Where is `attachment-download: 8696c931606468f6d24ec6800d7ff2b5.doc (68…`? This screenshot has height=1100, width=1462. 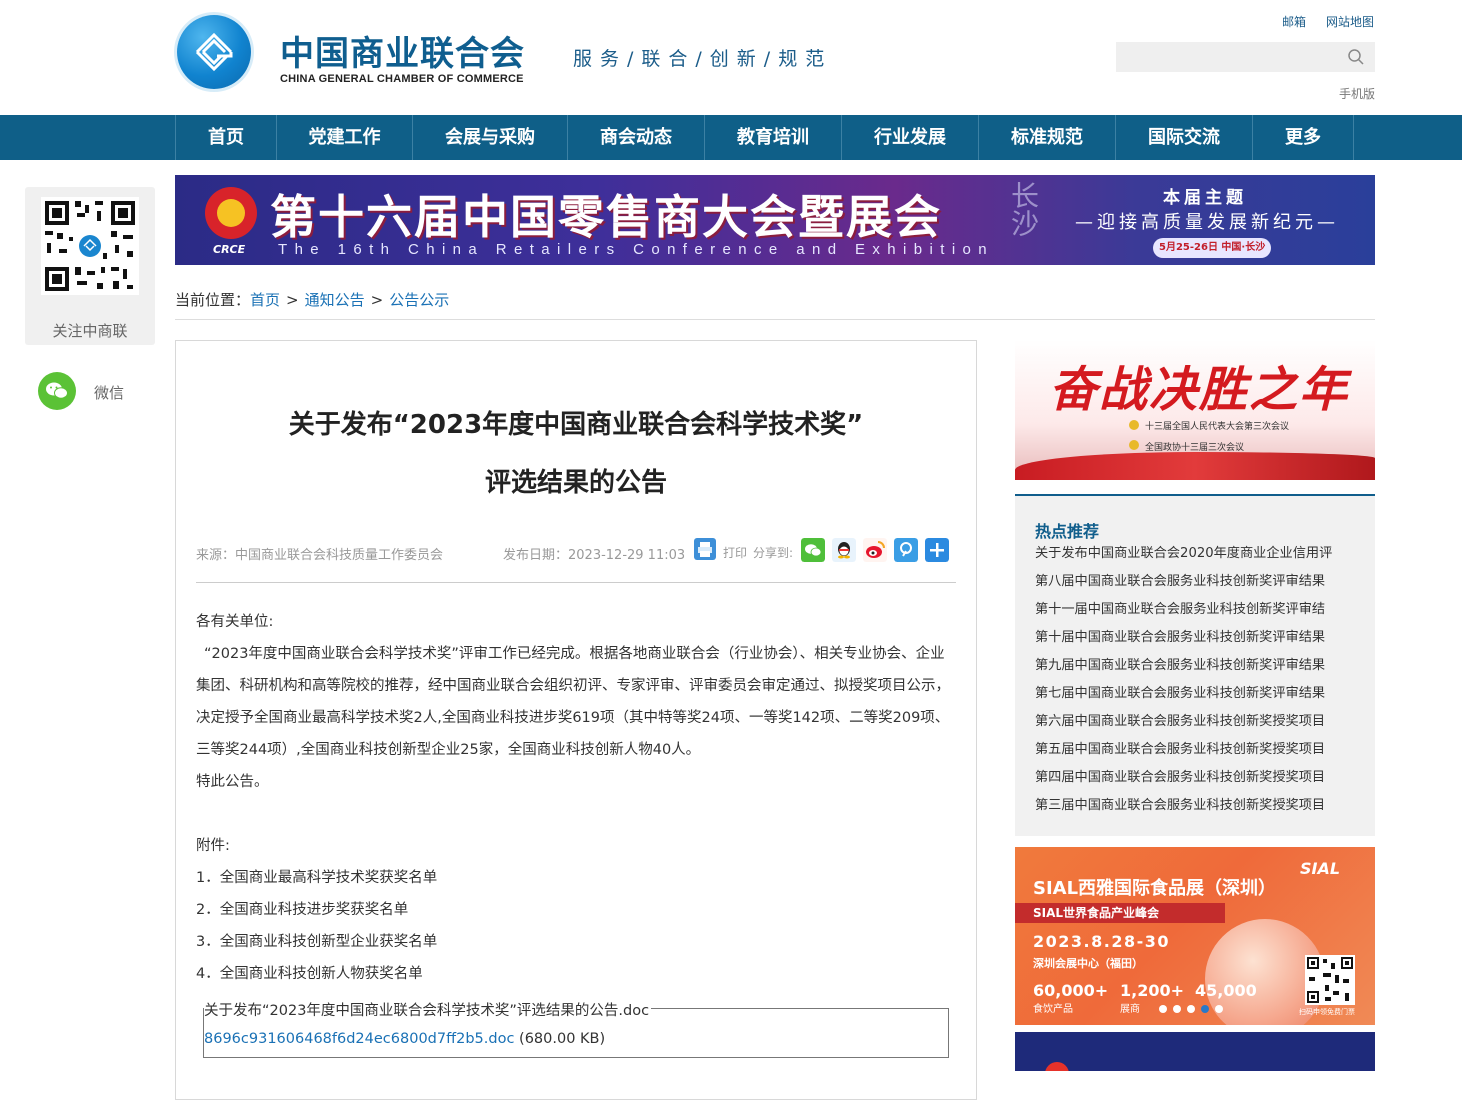
attachment-download: 8696c931606468f6d24ec6800d7ff2b5.doc (68… is located at coordinates (404, 1039).